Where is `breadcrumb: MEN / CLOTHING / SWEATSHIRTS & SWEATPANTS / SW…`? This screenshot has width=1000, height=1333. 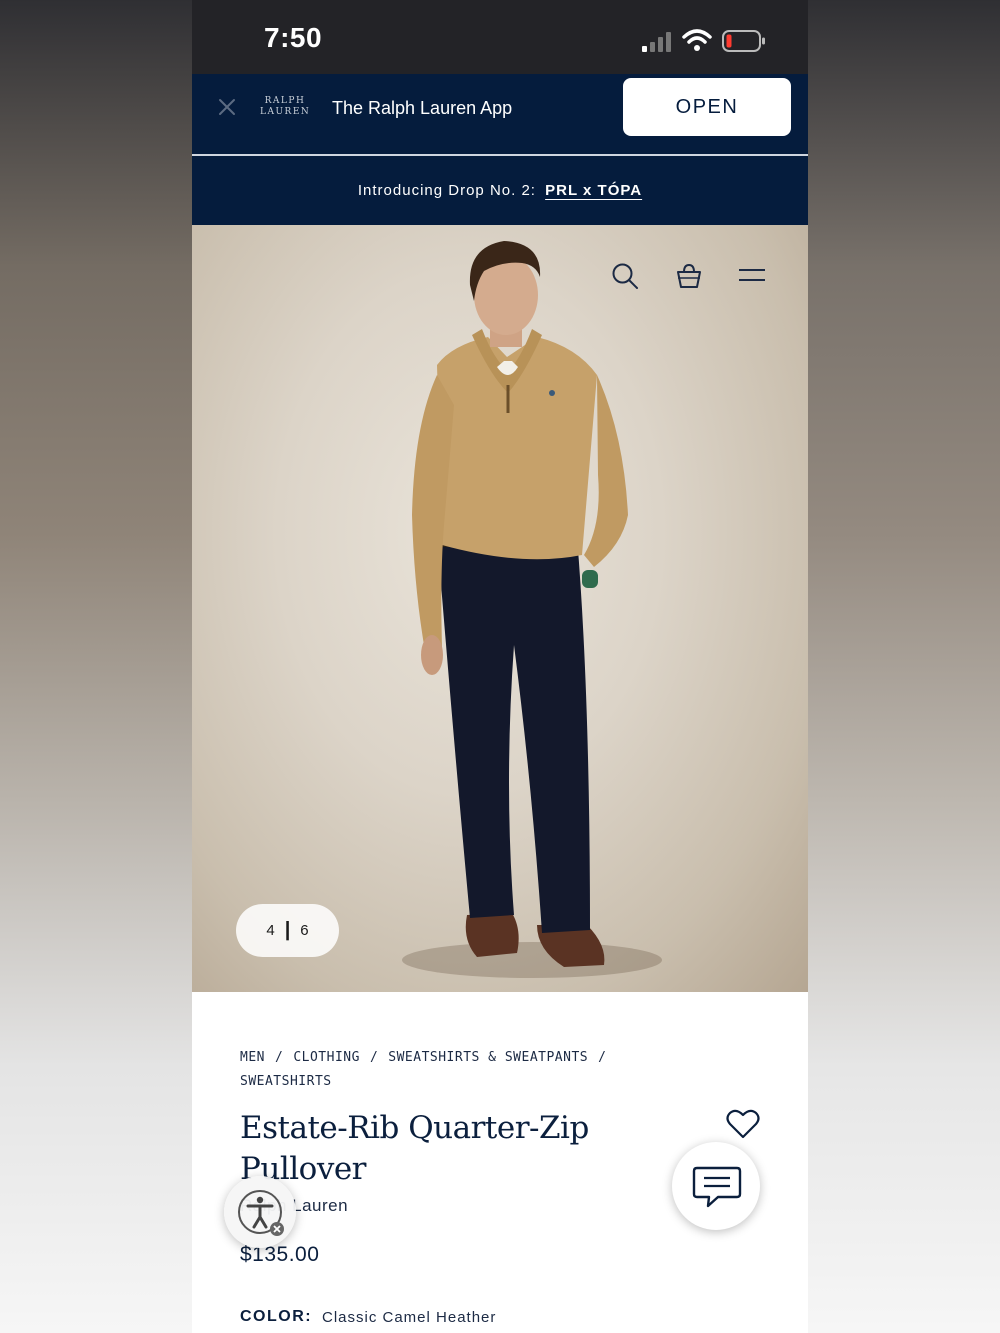 breadcrumb: MEN / CLOTHING / SWEATSHIRTS & SWEATPANTS / SW… is located at coordinates (423, 1069).